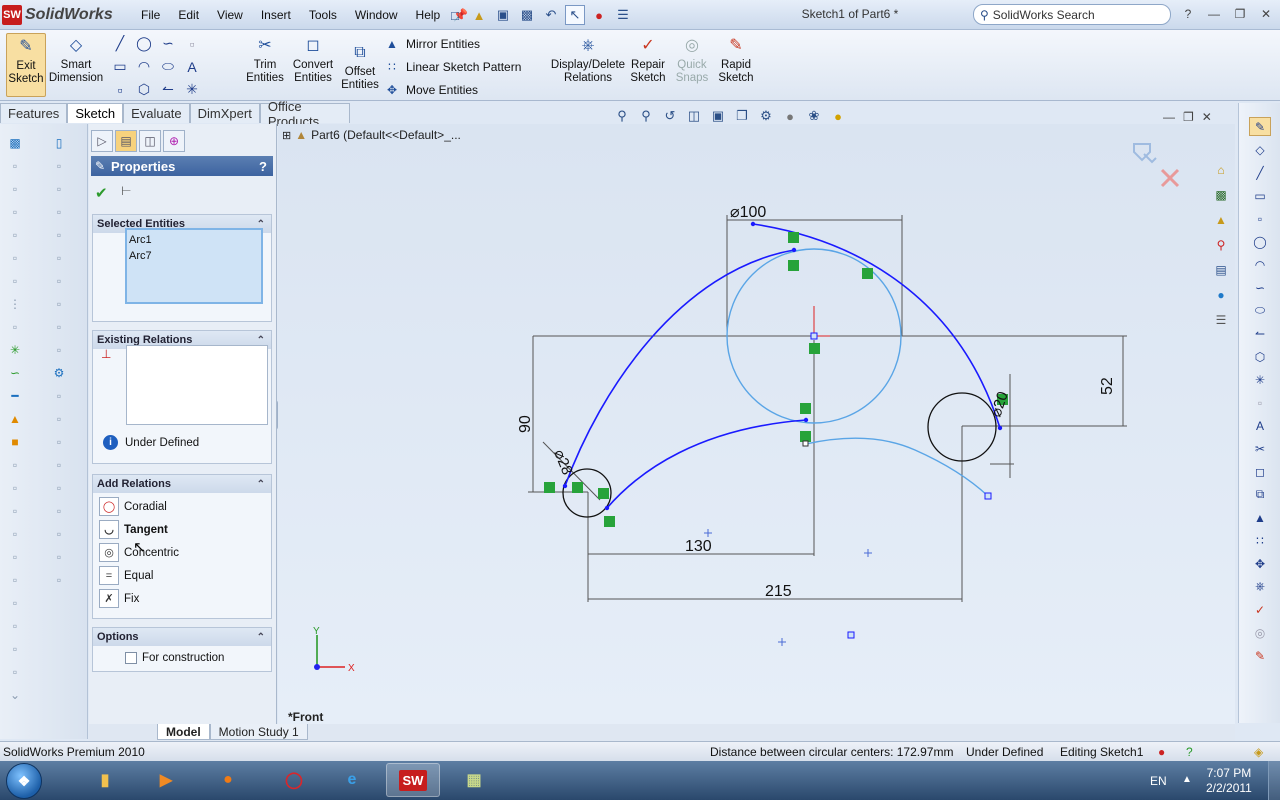 Image resolution: width=1280 pixels, height=800 pixels. Describe the element at coordinates (15, 373) in the screenshot. I see `spline-tool-icon: ∽` at that location.